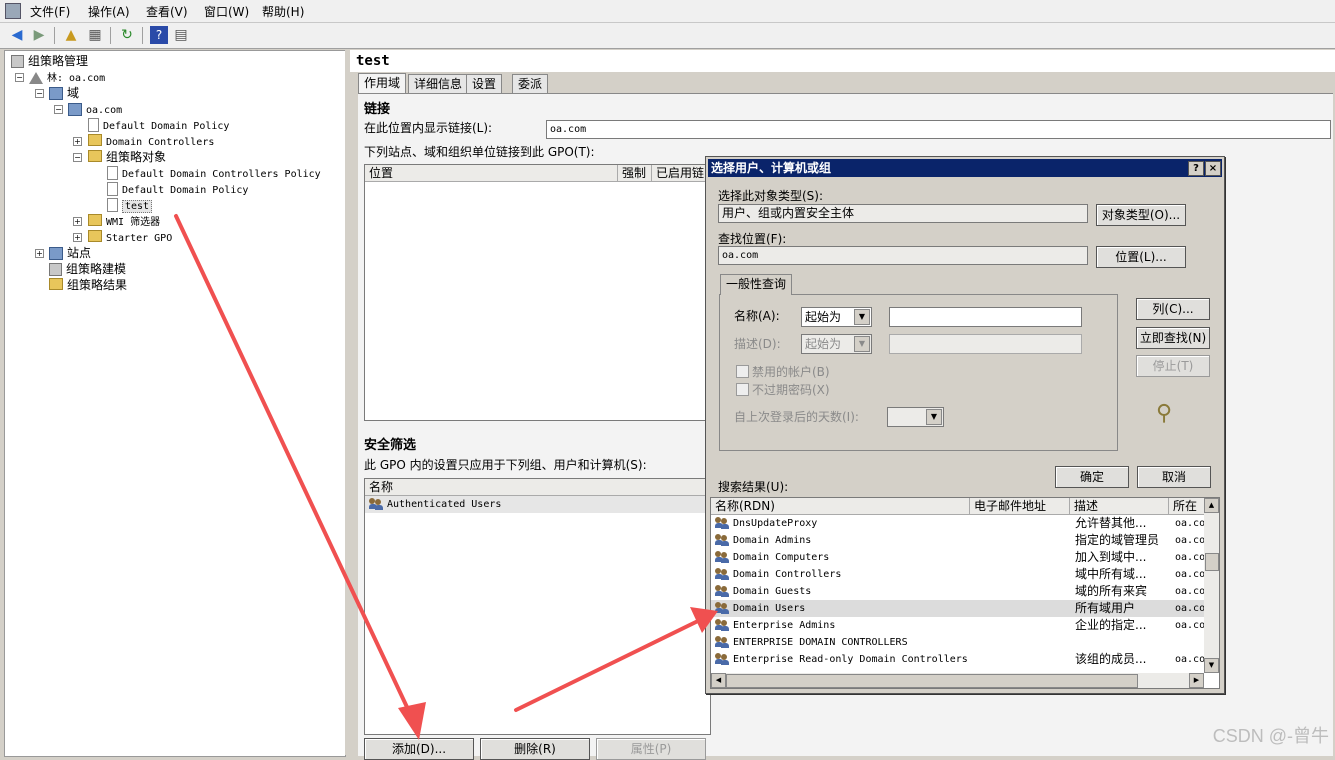  Describe the element at coordinates (1270, 736) in the screenshot. I see `watermark: CSDN @-曾牛` at that location.